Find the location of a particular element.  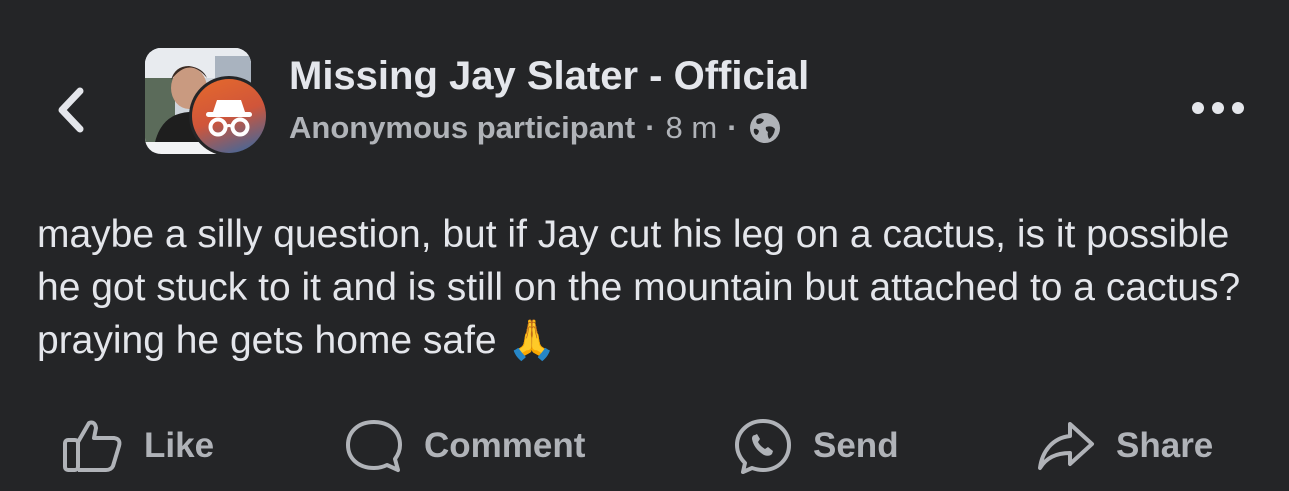

chevron-left-icon is located at coordinates (71, 110).